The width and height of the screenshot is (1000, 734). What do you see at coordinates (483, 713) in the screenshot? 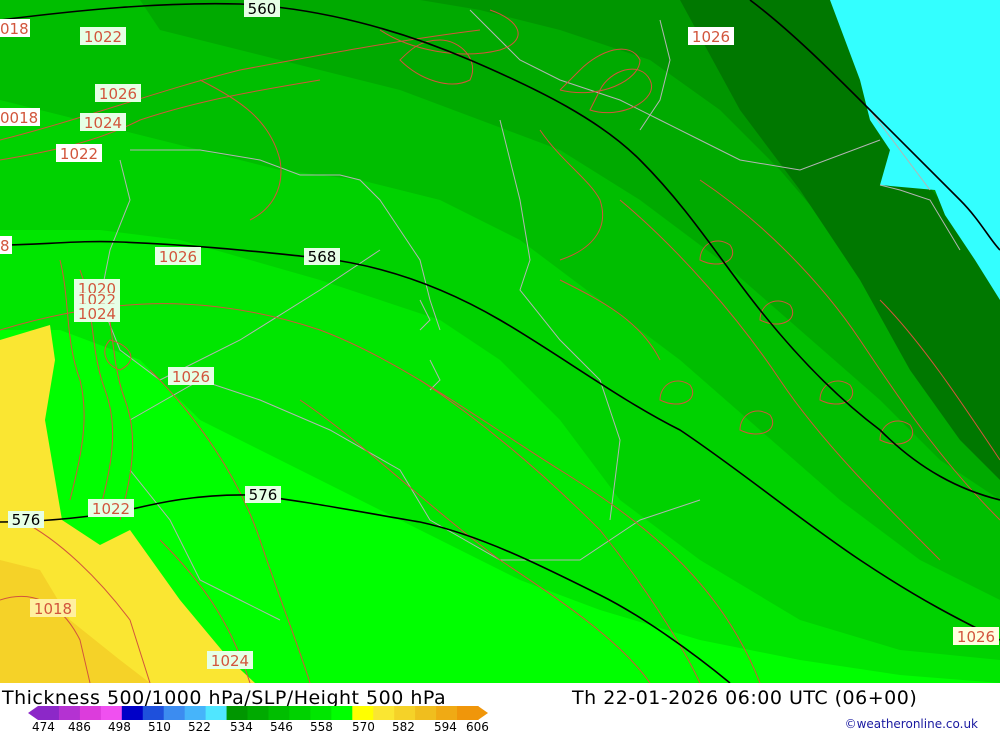
I see `scale-arrow-right` at bounding box center [483, 713].